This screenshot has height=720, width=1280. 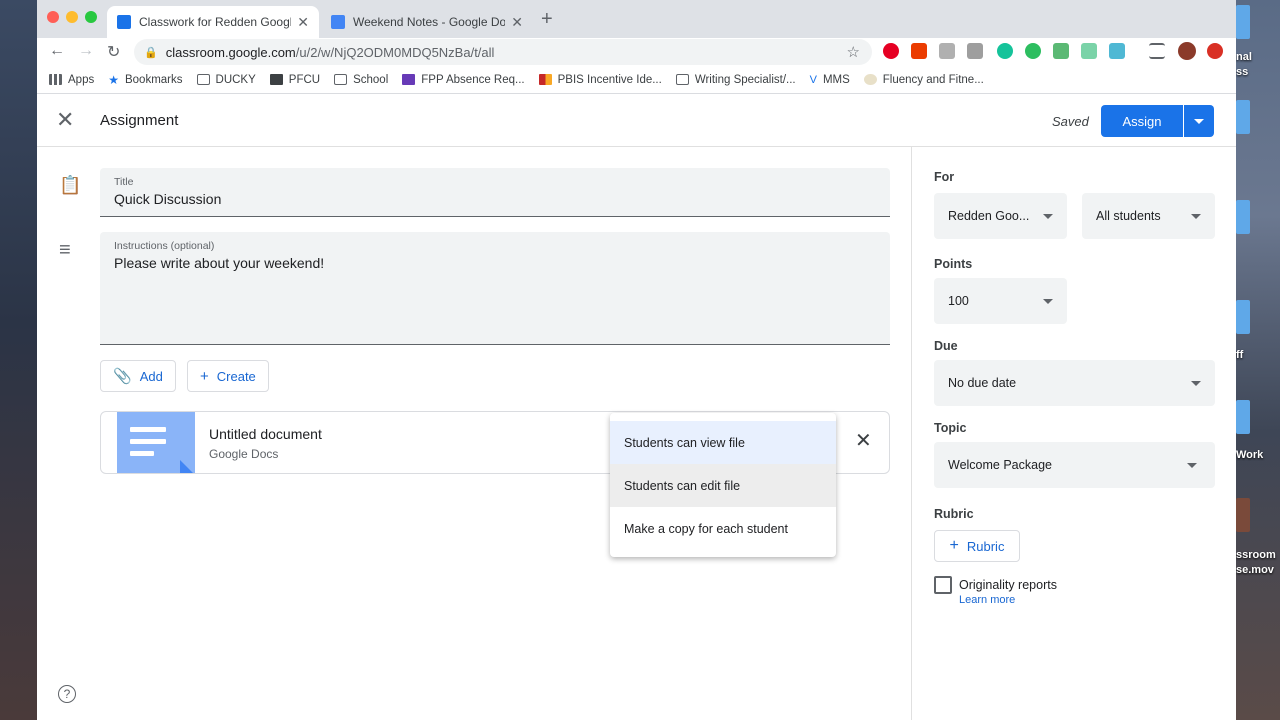 What do you see at coordinates (156, 442) in the screenshot?
I see `doc-thumbnail` at bounding box center [156, 442].